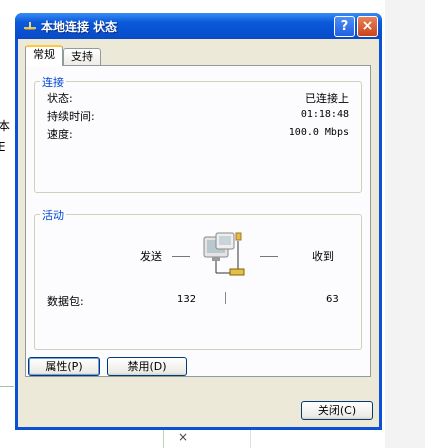 The image size is (425, 448). Describe the element at coordinates (147, 366) in the screenshot. I see `disable-button: 禁用(D)` at that location.